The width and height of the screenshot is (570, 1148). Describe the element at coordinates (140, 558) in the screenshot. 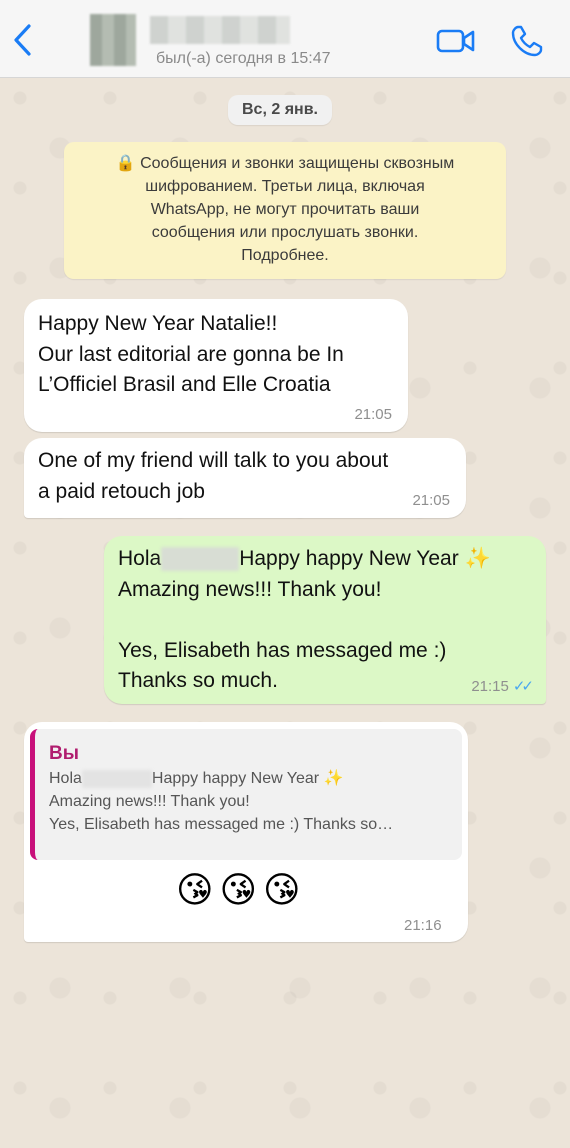

I see `message-text-part: Hola` at that location.